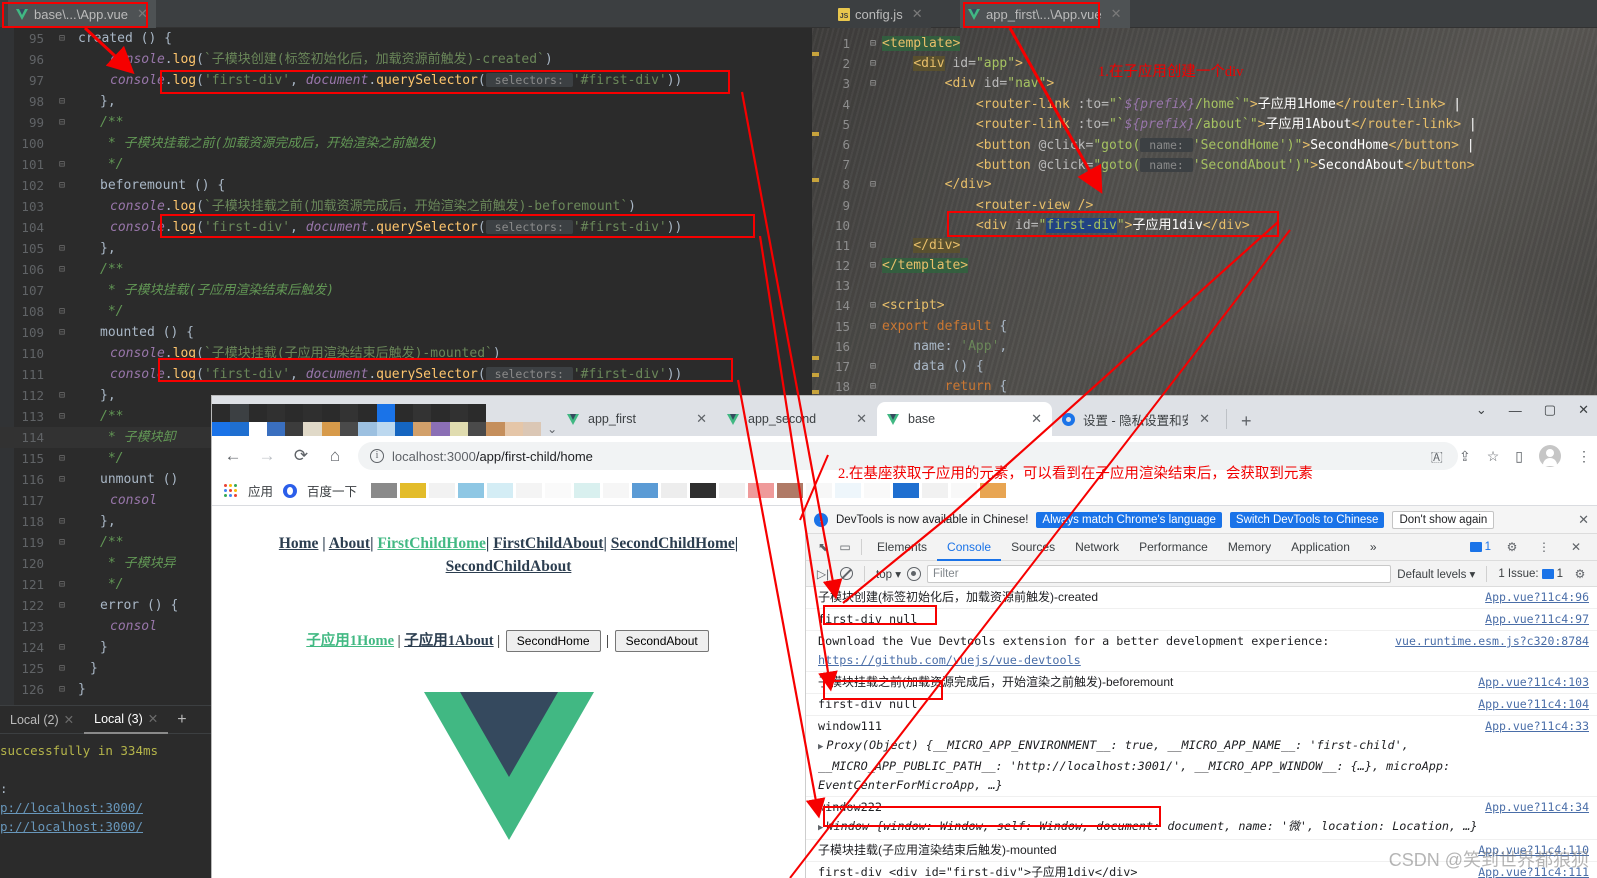 This screenshot has width=1597, height=878. What do you see at coordinates (823, 547) in the screenshot?
I see `inspect-element-icon: ⬉` at bounding box center [823, 547].